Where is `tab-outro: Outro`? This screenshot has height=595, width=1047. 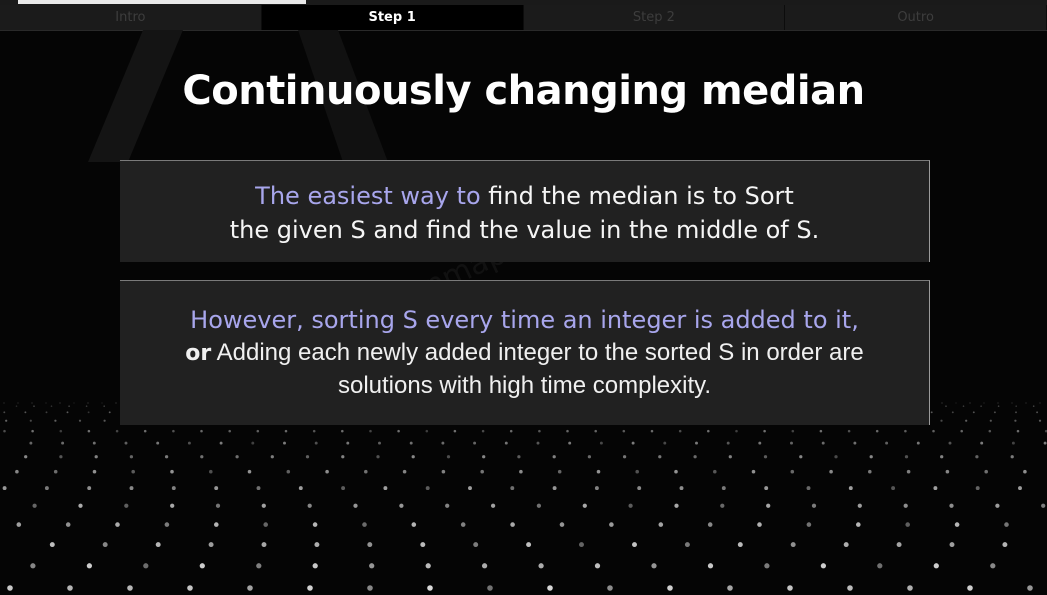 tab-outro: Outro is located at coordinates (916, 17).